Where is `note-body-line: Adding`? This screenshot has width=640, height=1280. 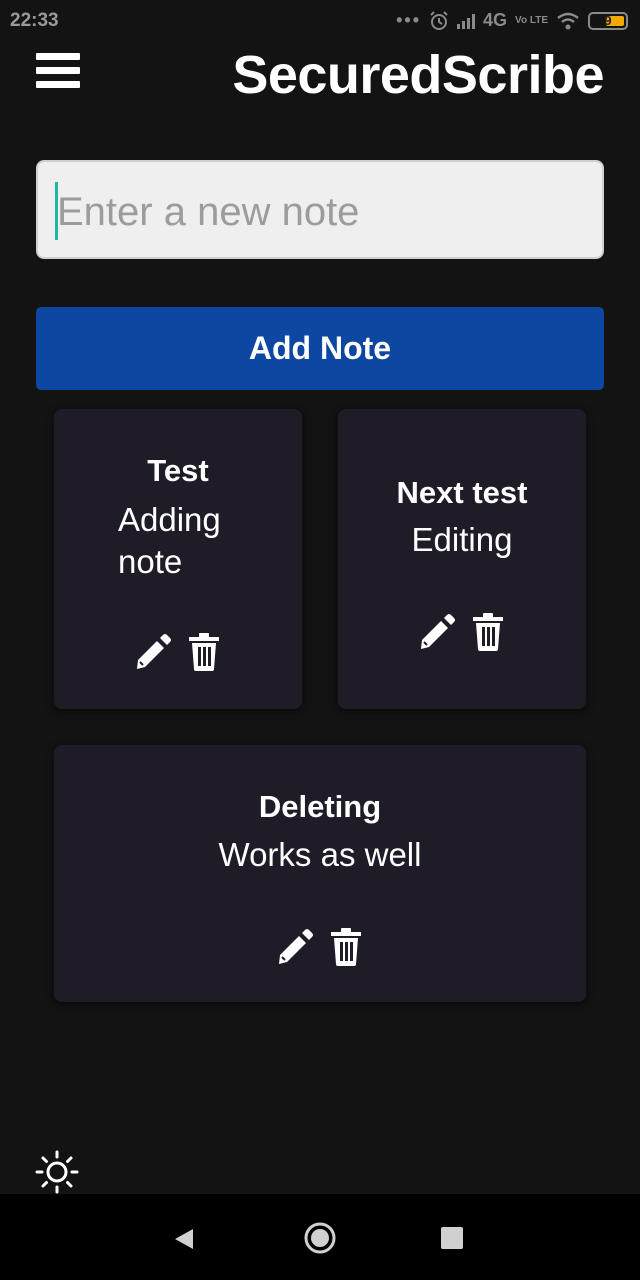 note-body-line: Adding is located at coordinates (169, 519).